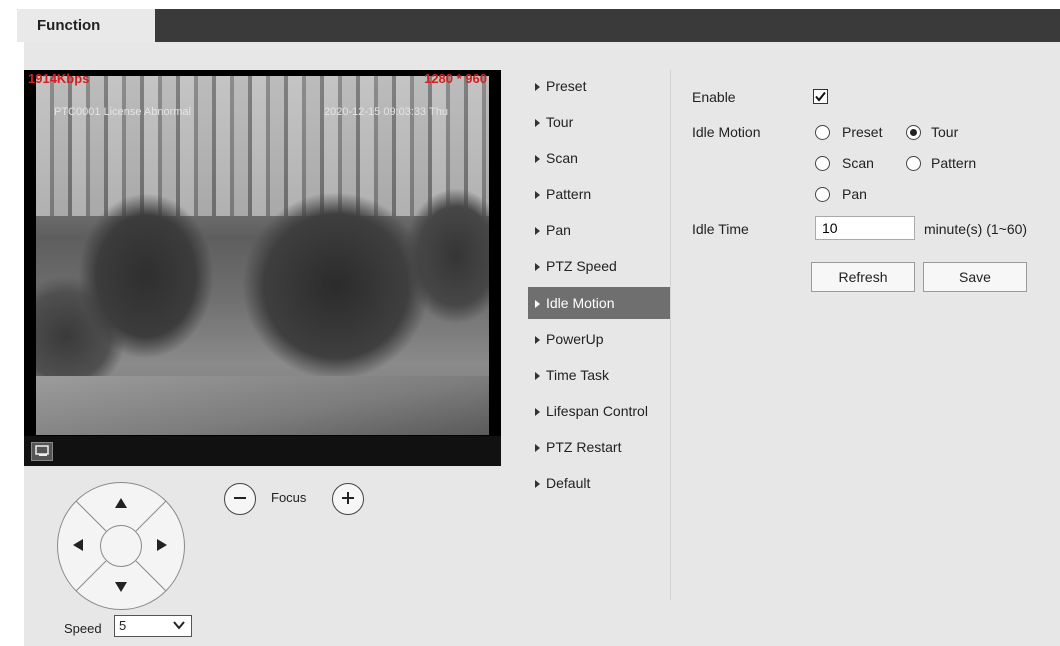  What do you see at coordinates (581, 266) in the screenshot?
I see `menu-item-label: PTZ Speed` at bounding box center [581, 266].